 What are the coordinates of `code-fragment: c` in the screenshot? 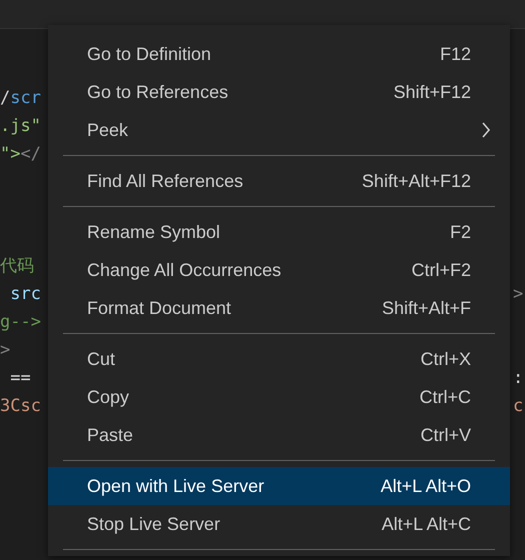 It's located at (518, 406).